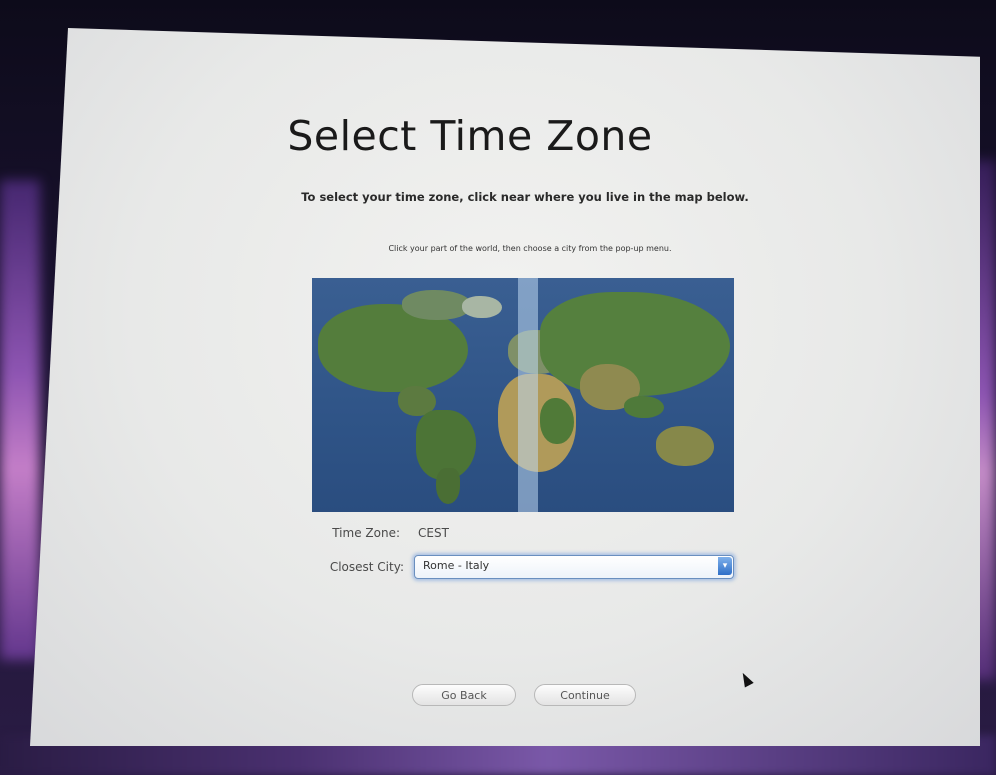  What do you see at coordinates (470, 136) in the screenshot?
I see `page-title: Select Time Zone` at bounding box center [470, 136].